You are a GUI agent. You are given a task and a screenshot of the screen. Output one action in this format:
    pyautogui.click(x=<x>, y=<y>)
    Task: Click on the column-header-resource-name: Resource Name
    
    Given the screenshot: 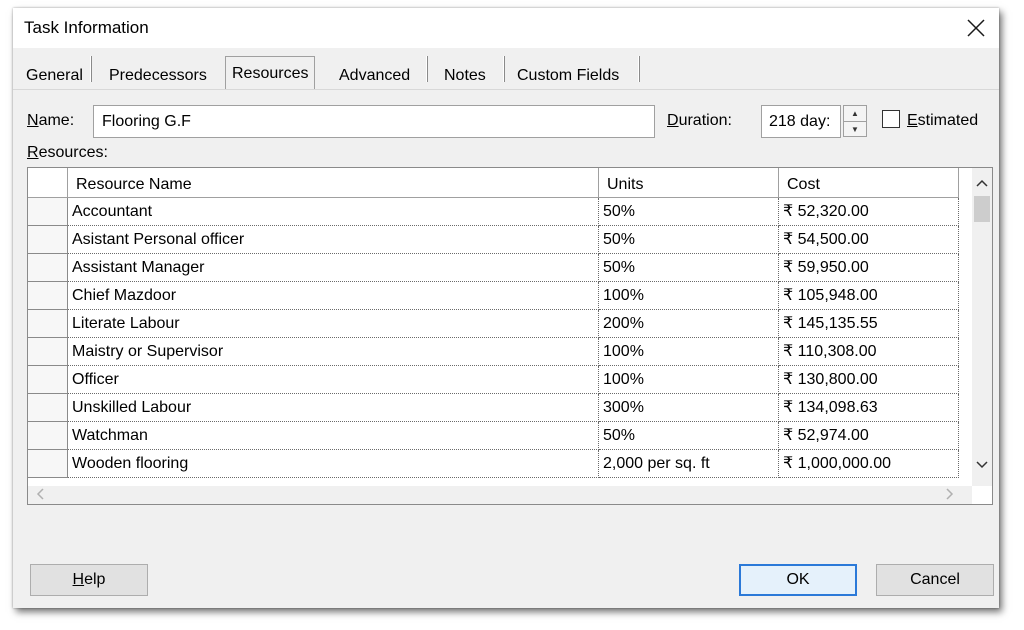 What is the action you would take?
    pyautogui.click(x=333, y=183)
    